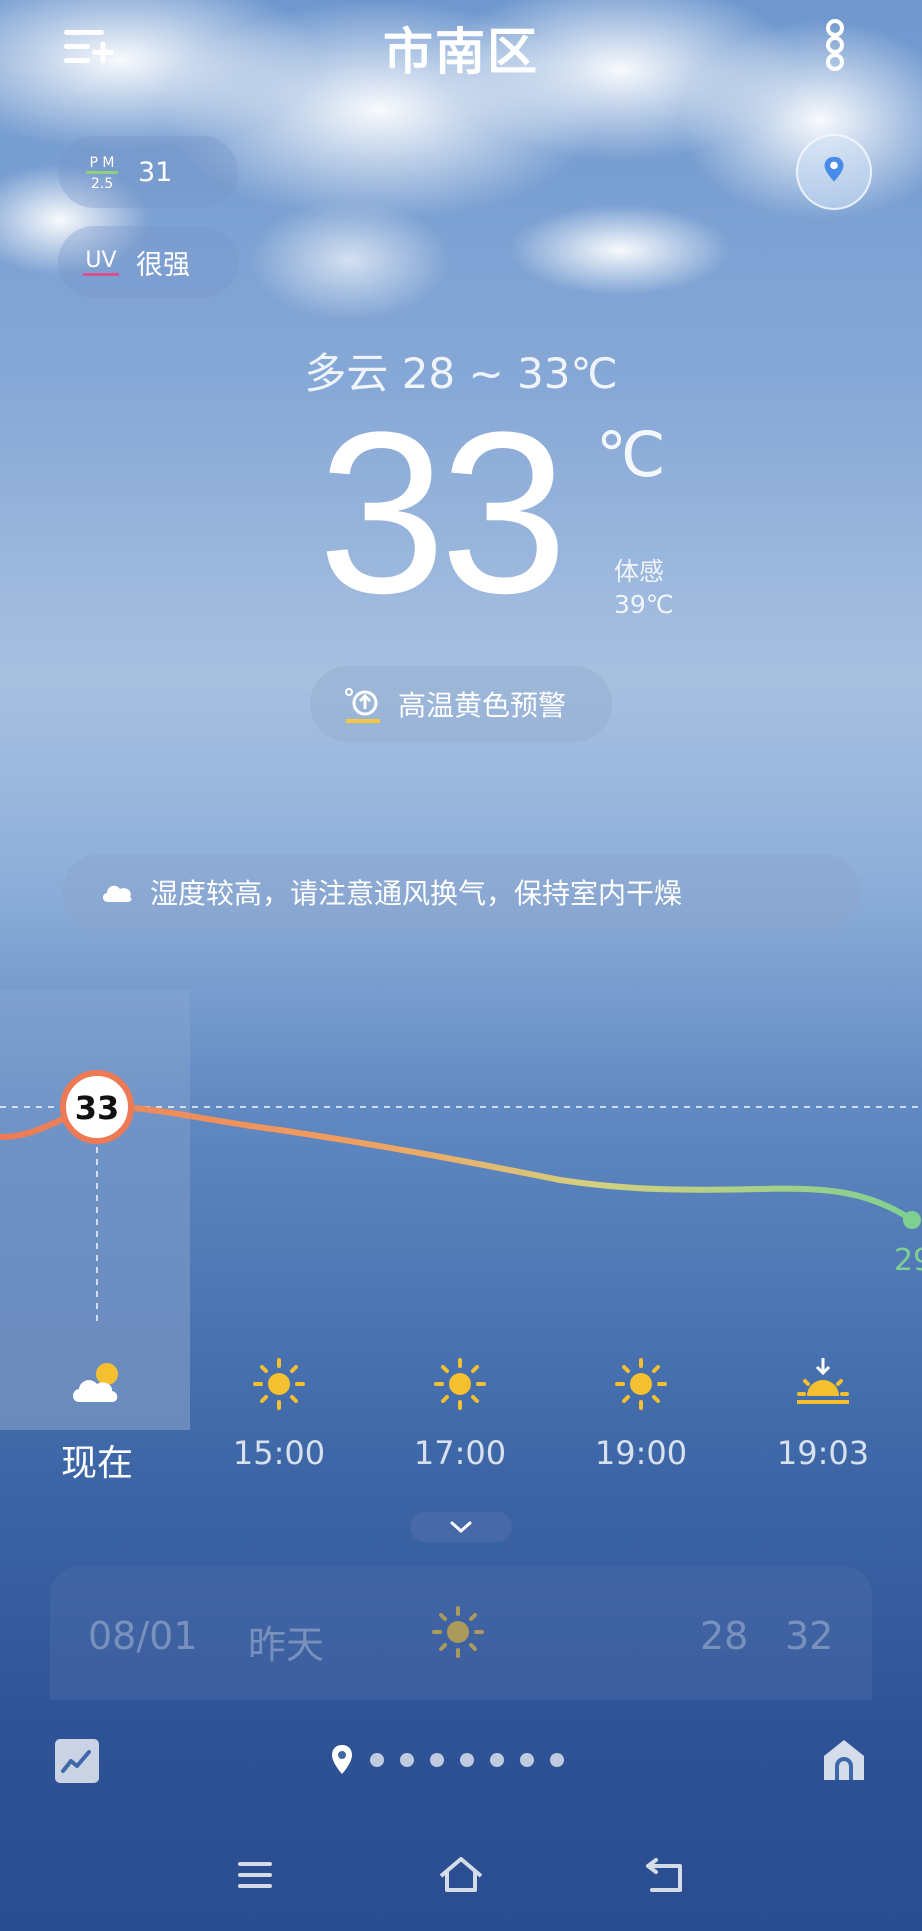  I want to click on feels-like-label: 体感, so click(639, 571).